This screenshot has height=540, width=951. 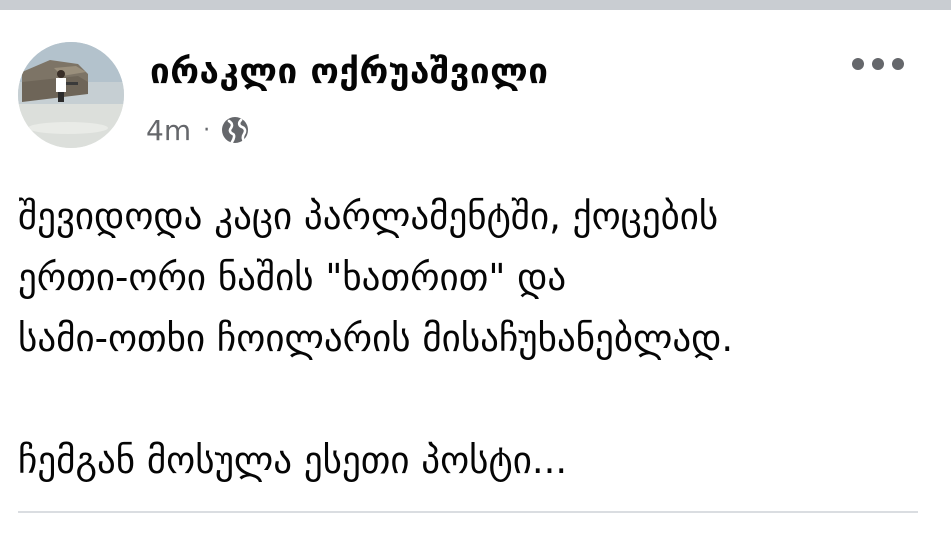 What do you see at coordinates (468, 512) in the screenshot?
I see `post-divider` at bounding box center [468, 512].